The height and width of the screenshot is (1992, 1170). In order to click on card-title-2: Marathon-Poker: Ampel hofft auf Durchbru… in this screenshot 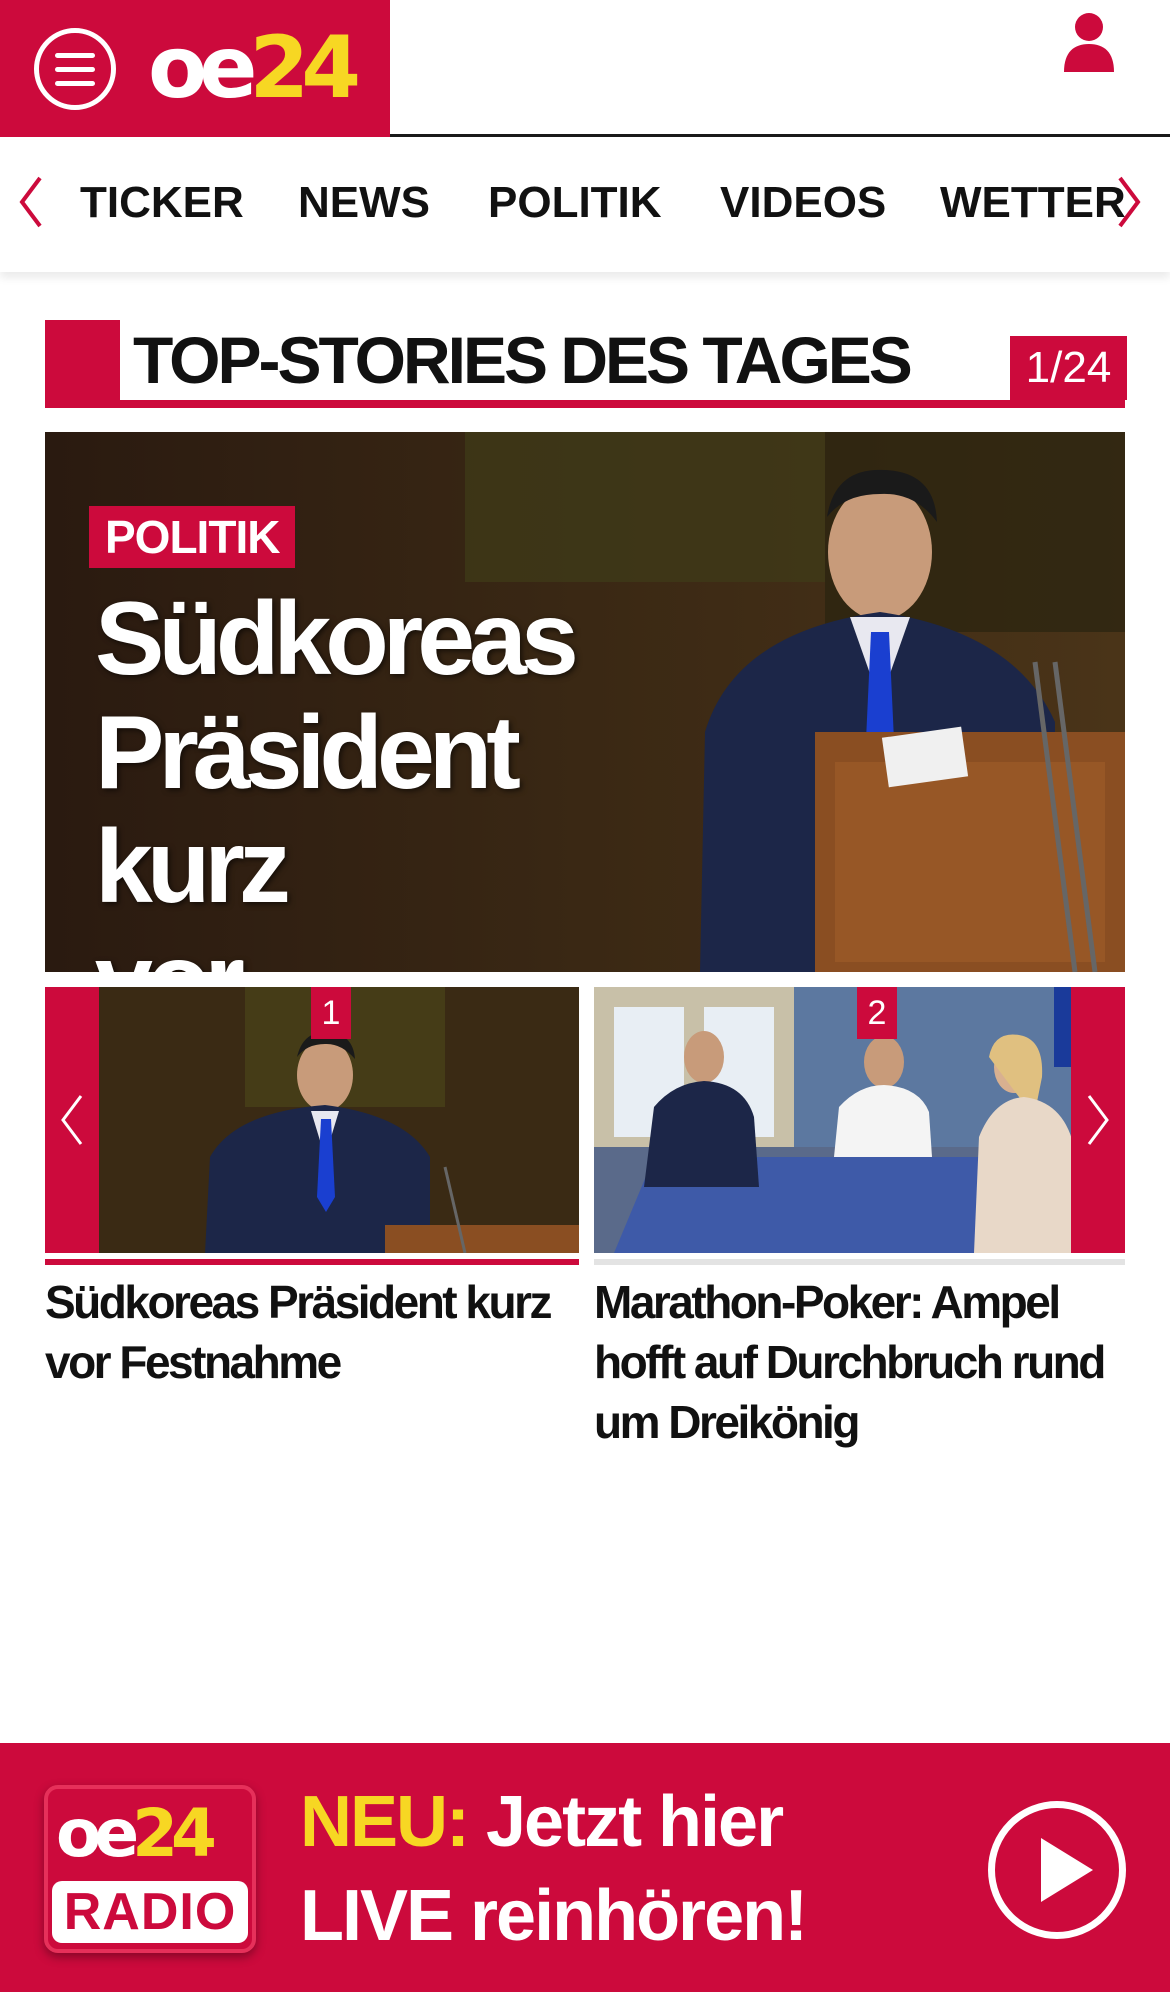, I will do `click(859, 1362)`.